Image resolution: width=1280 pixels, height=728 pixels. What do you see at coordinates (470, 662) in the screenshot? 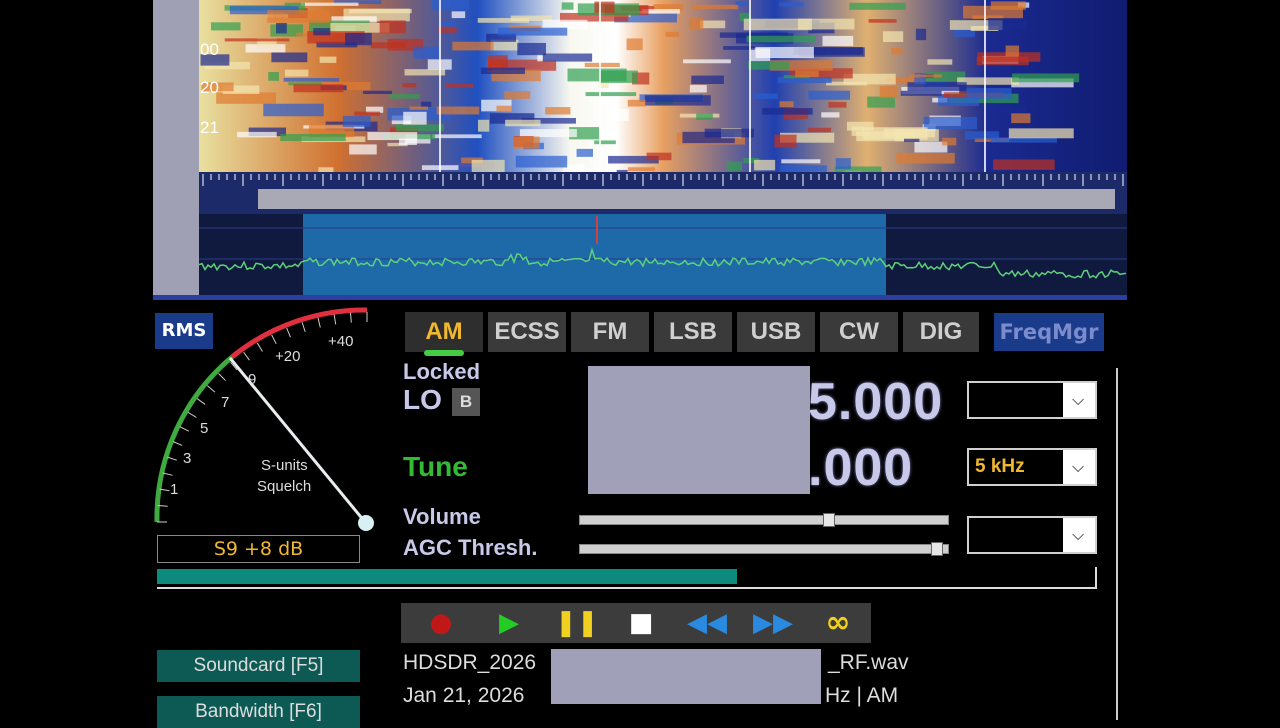
I see `file-name-prefix: HDSDR_2026` at bounding box center [470, 662].